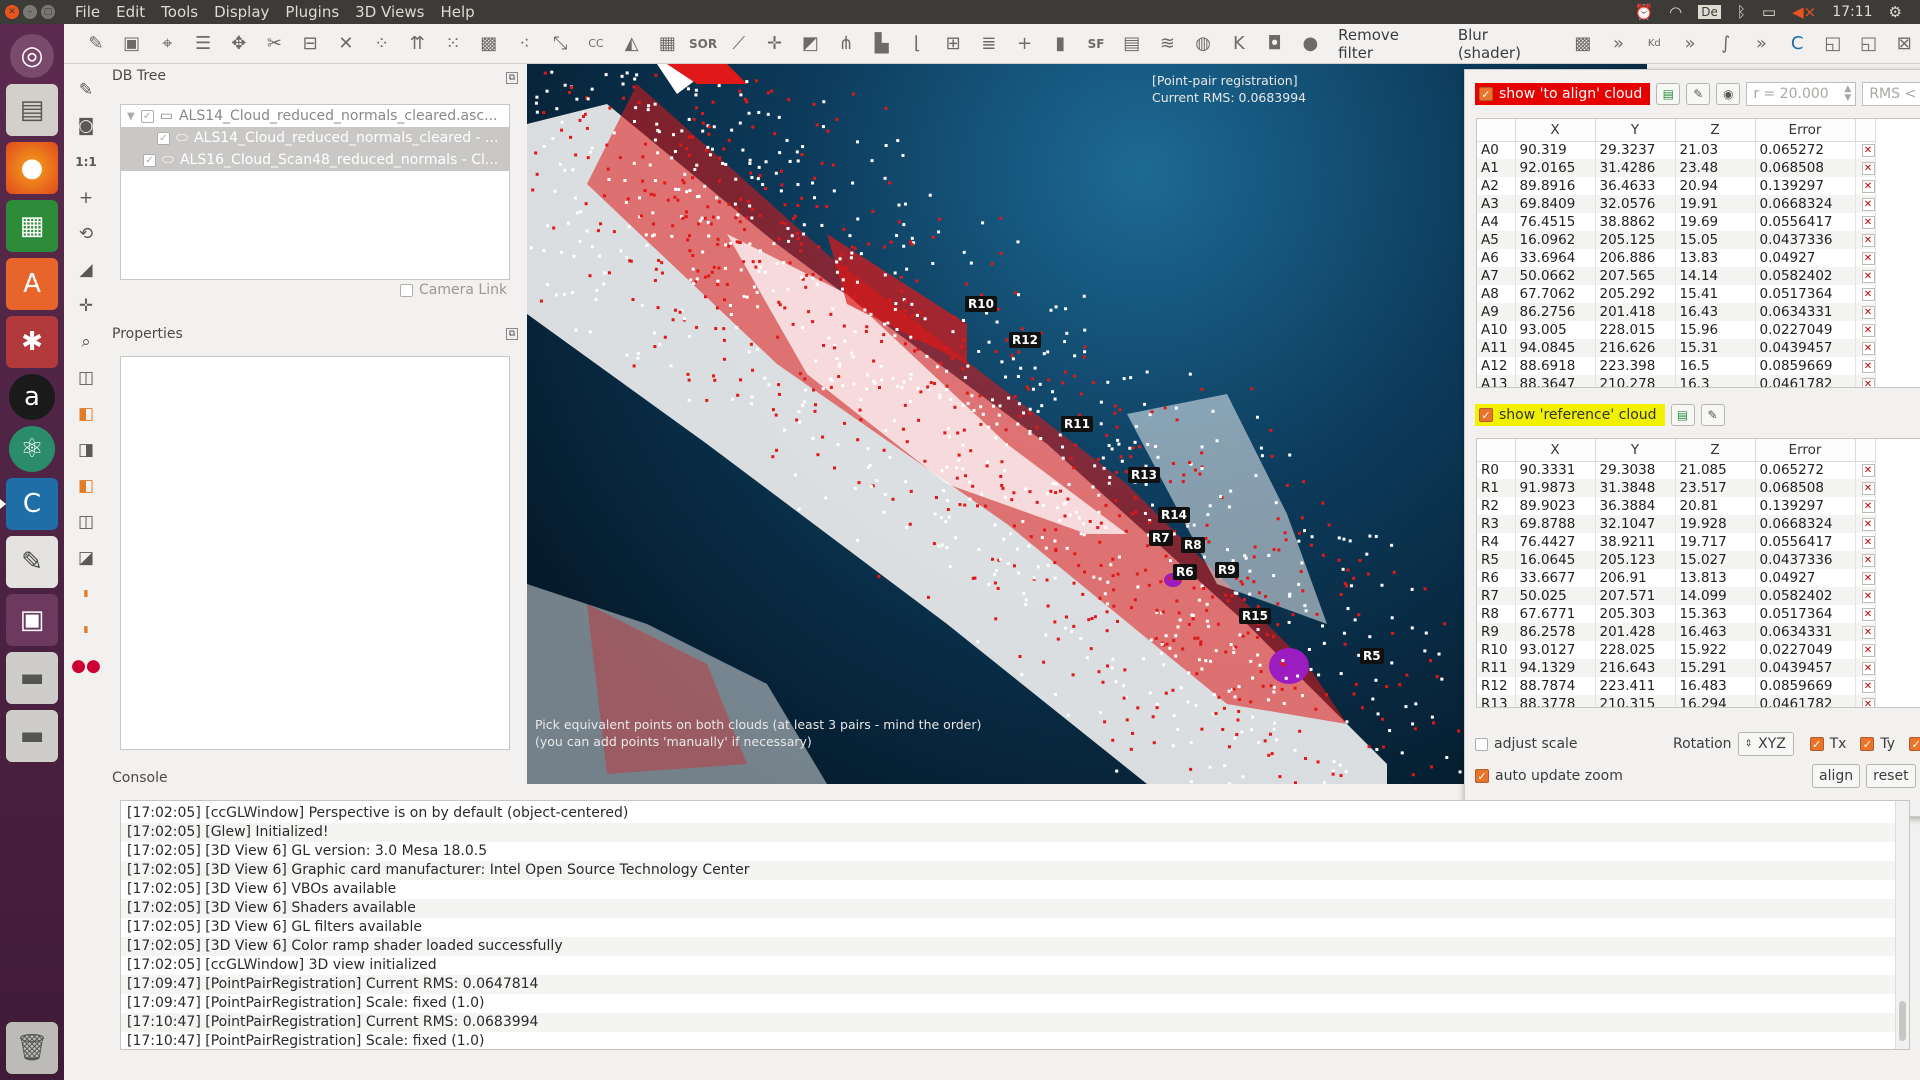 Image resolution: width=1920 pixels, height=1080 pixels. Describe the element at coordinates (1654, 44) in the screenshot. I see `kd-tree-icon: Kd` at that location.